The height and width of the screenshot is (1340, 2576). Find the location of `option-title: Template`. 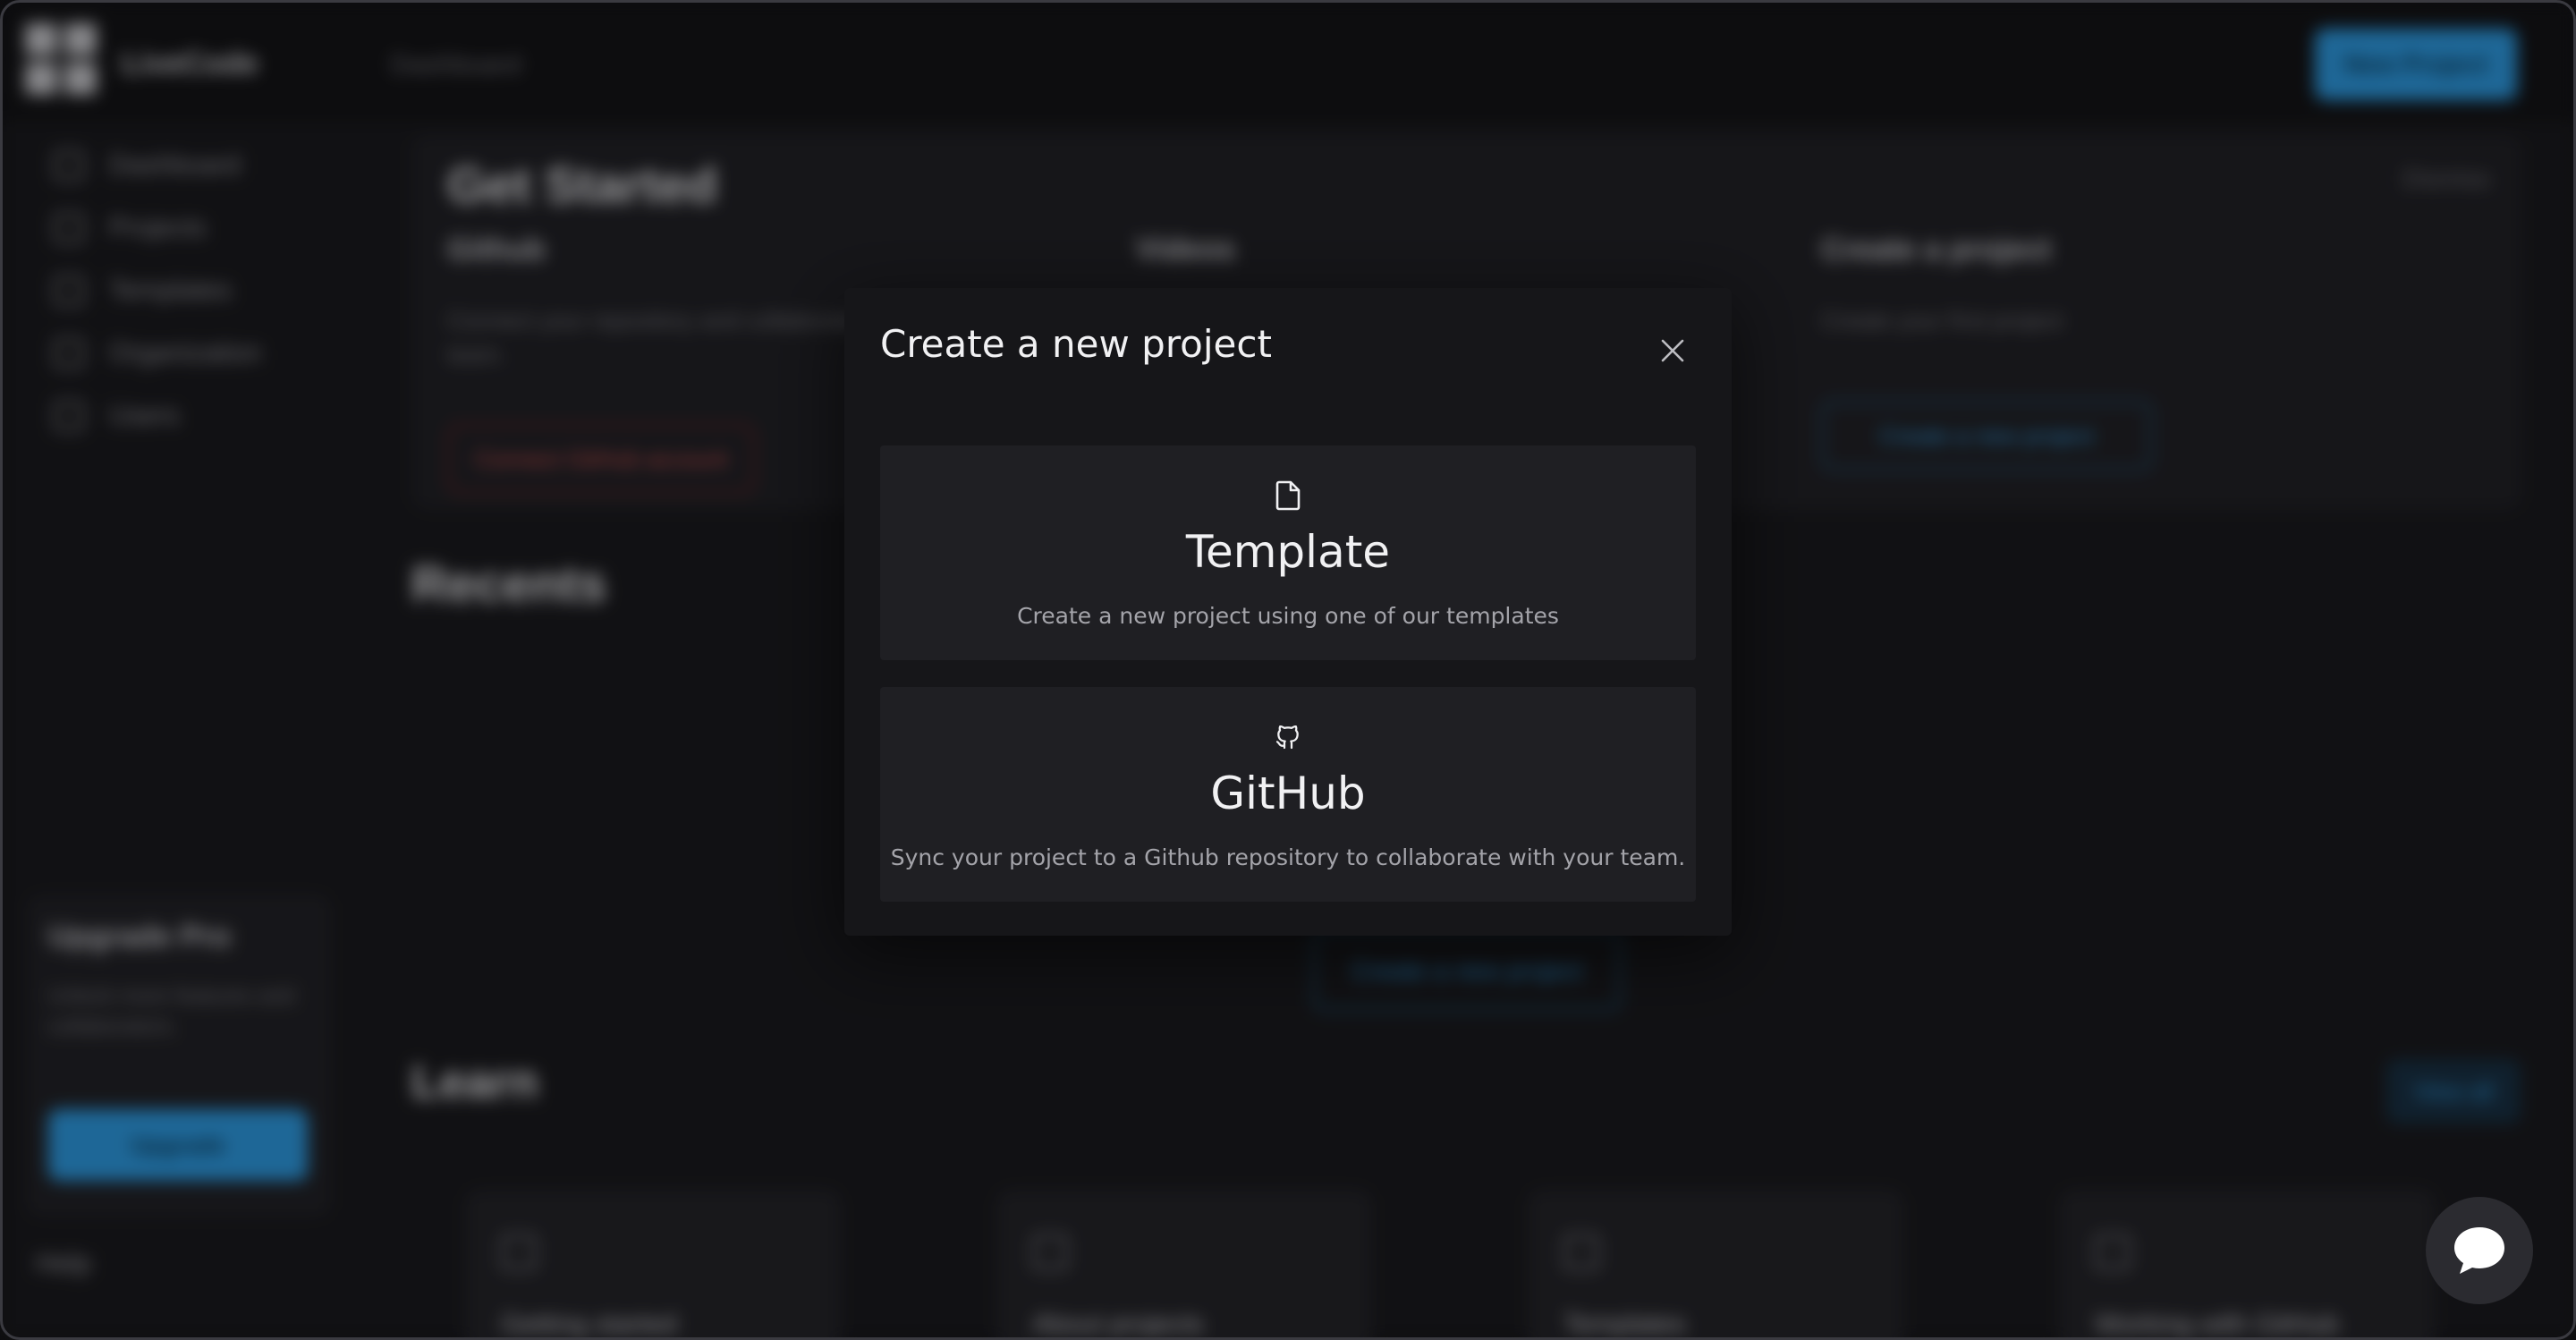

option-title: Template is located at coordinates (1288, 552).